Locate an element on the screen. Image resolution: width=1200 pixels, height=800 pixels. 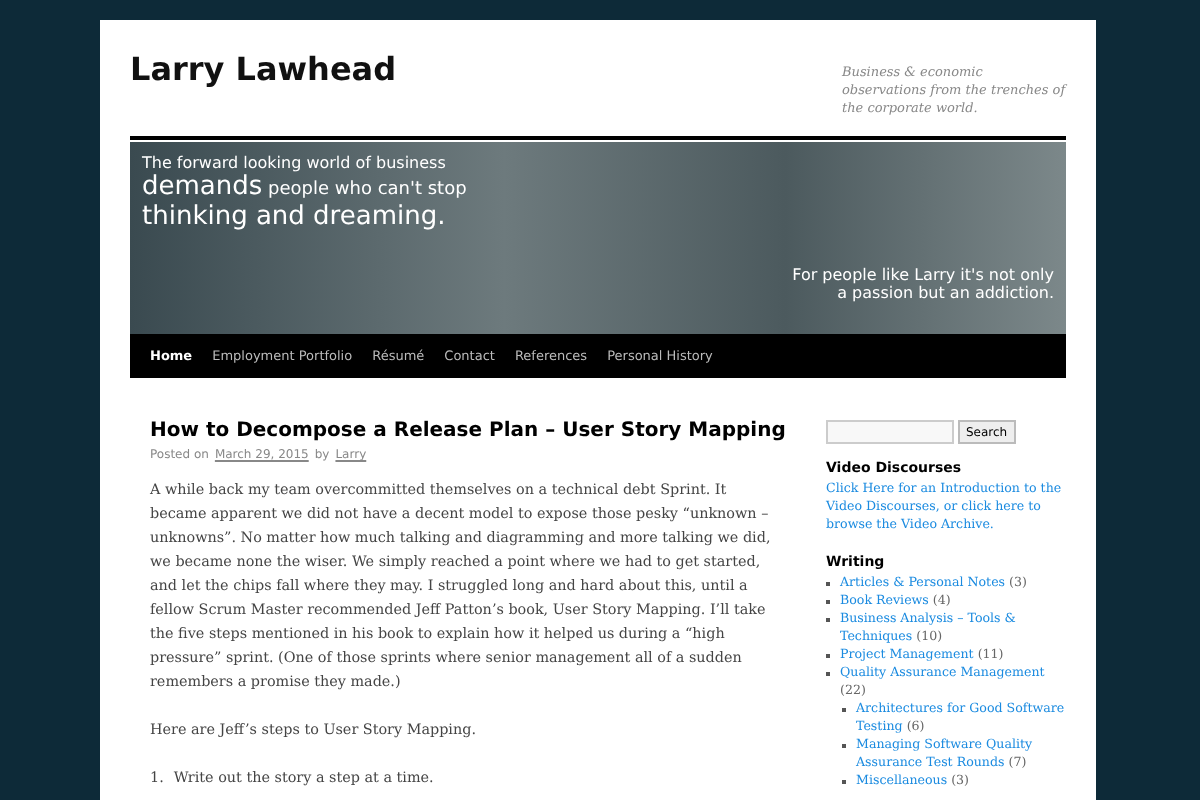
banner-text: The forward looking world of business is located at coordinates (294, 163).